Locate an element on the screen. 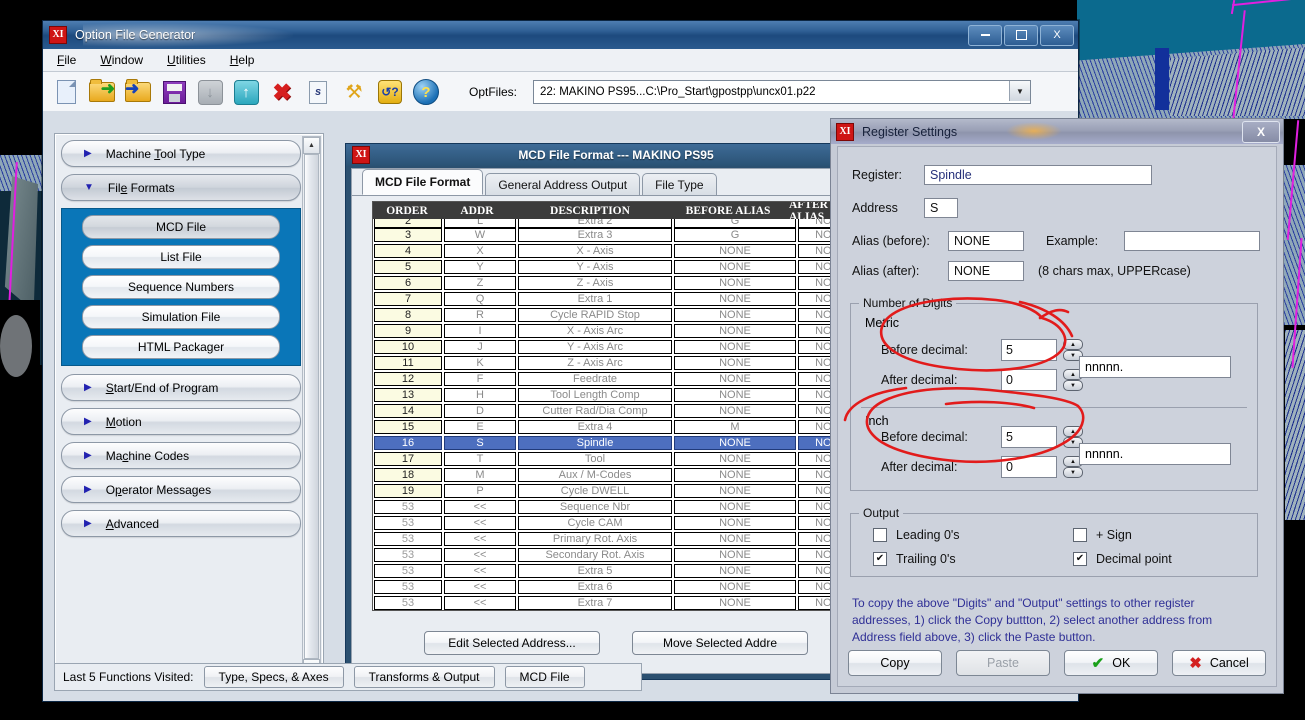  table-row: 53<<Extra 7NONENONE is located at coordinates (619, 603).